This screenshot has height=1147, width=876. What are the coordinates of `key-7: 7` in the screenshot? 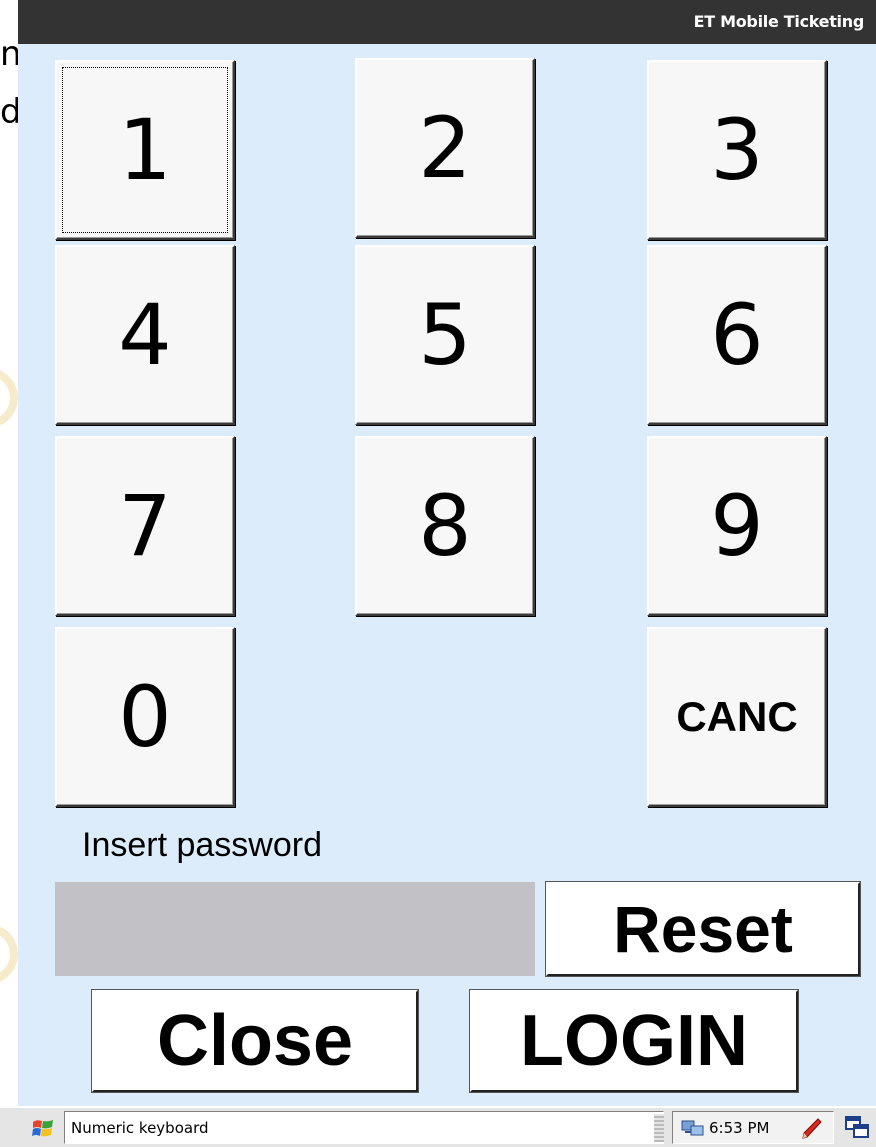 It's located at (145, 526).